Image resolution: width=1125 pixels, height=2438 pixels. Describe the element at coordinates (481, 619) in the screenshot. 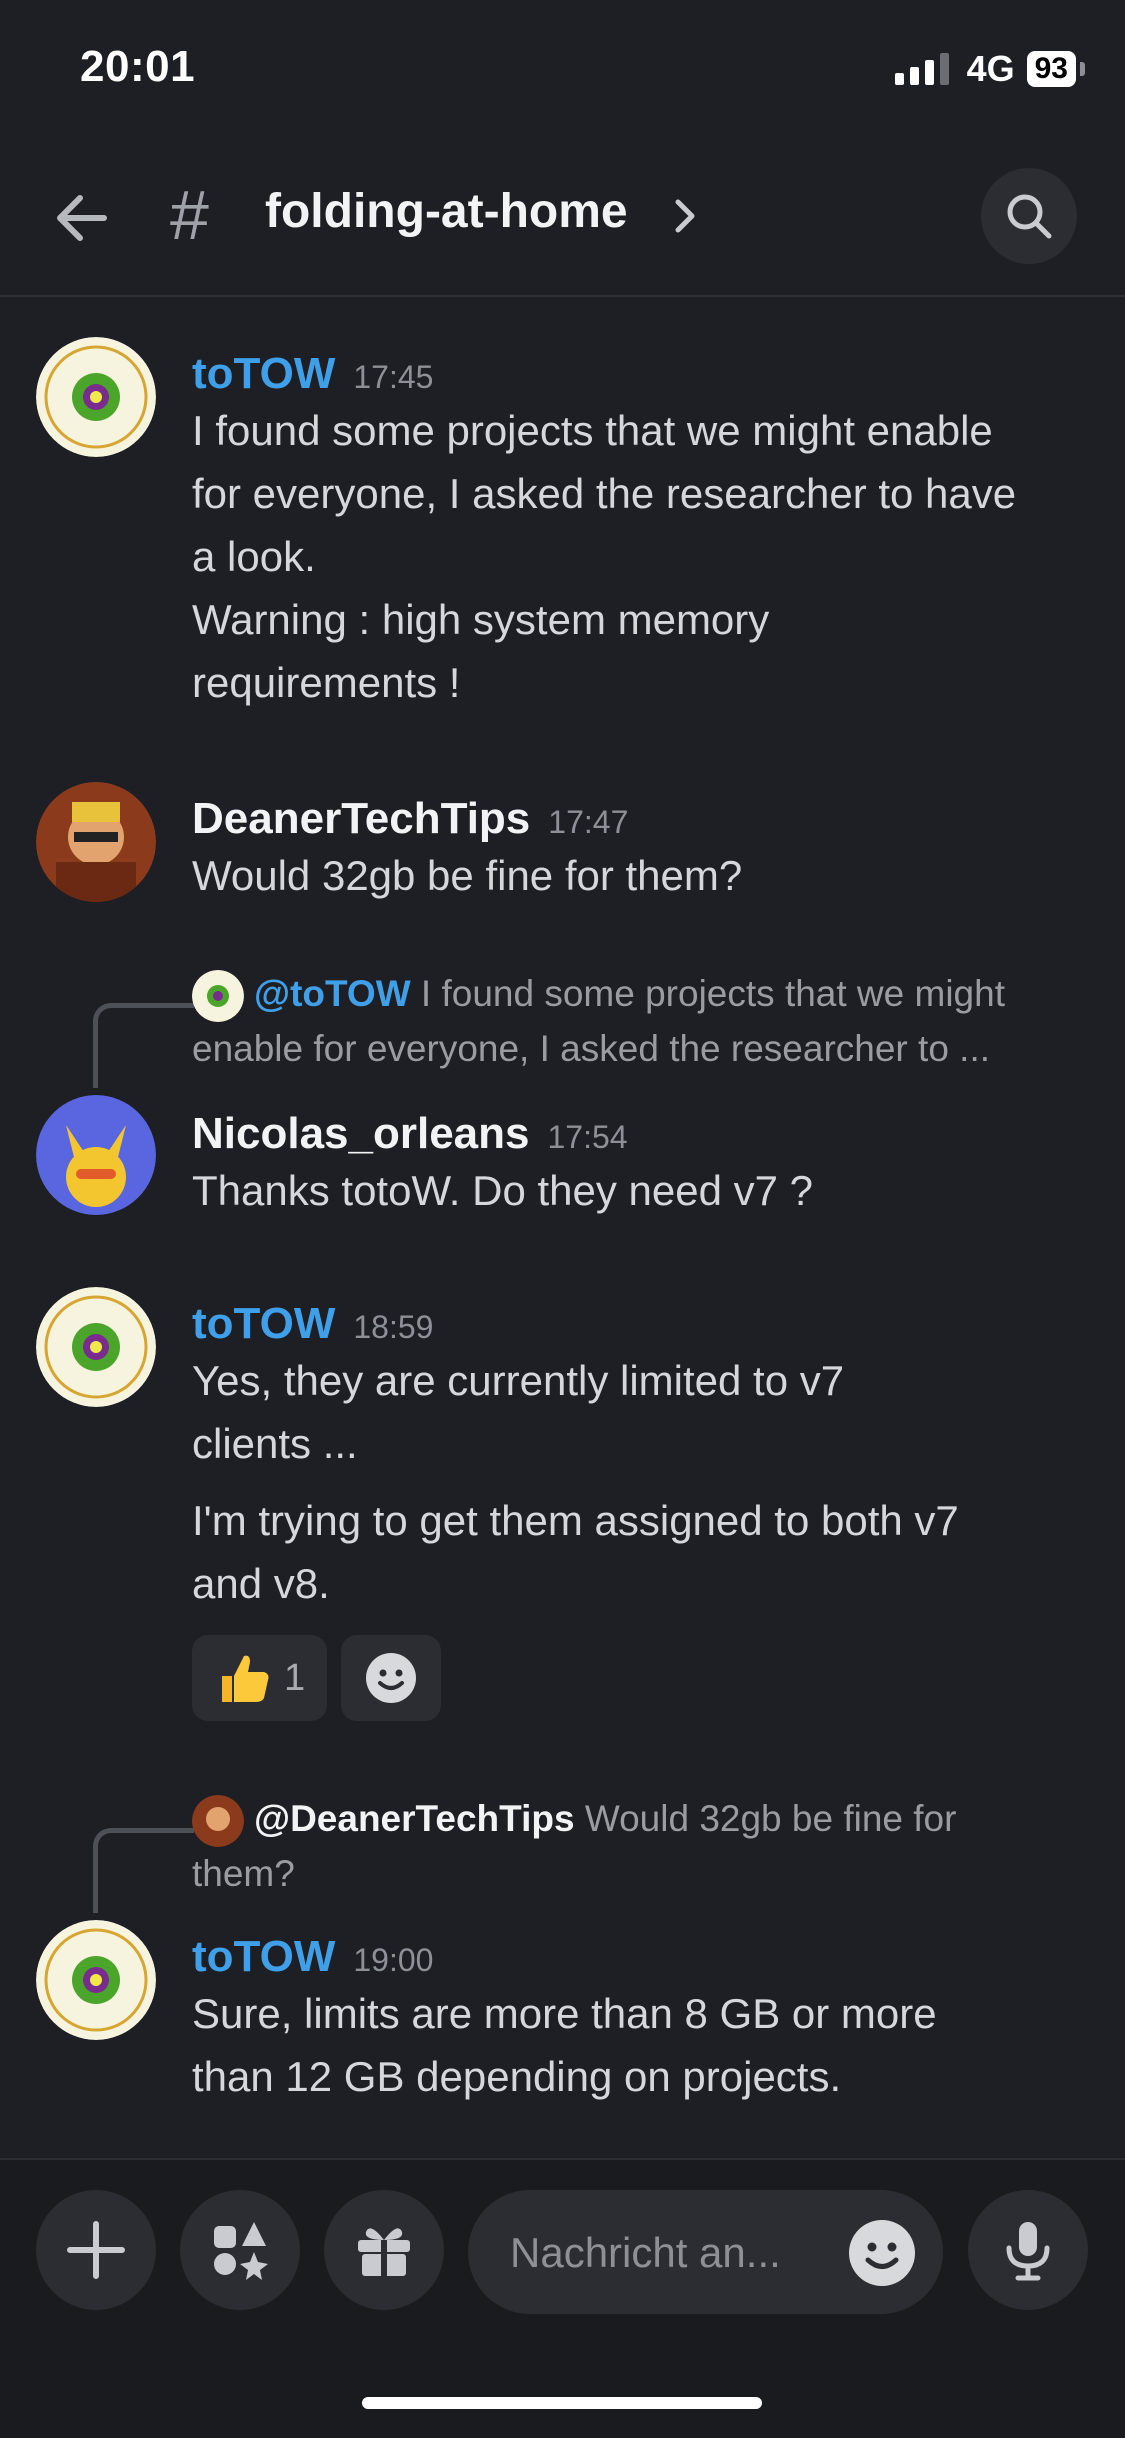

I see `message-line: Warning : high system memory` at that location.